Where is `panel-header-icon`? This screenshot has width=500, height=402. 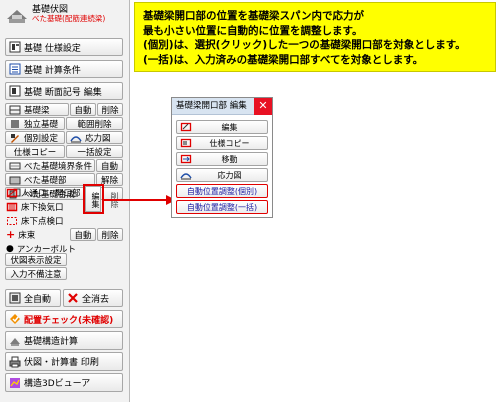
panel-header-icon is located at coordinates (17, 15).